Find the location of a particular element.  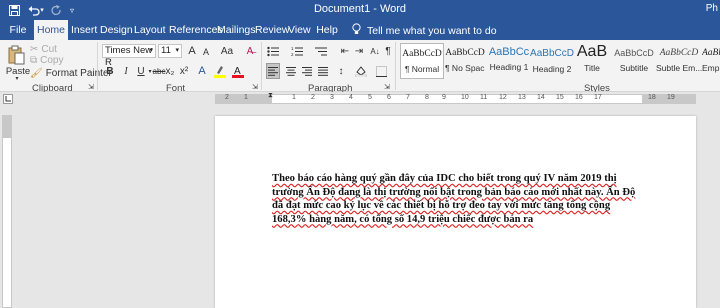

clear-formatting-icon: A̶ is located at coordinates (250, 51).